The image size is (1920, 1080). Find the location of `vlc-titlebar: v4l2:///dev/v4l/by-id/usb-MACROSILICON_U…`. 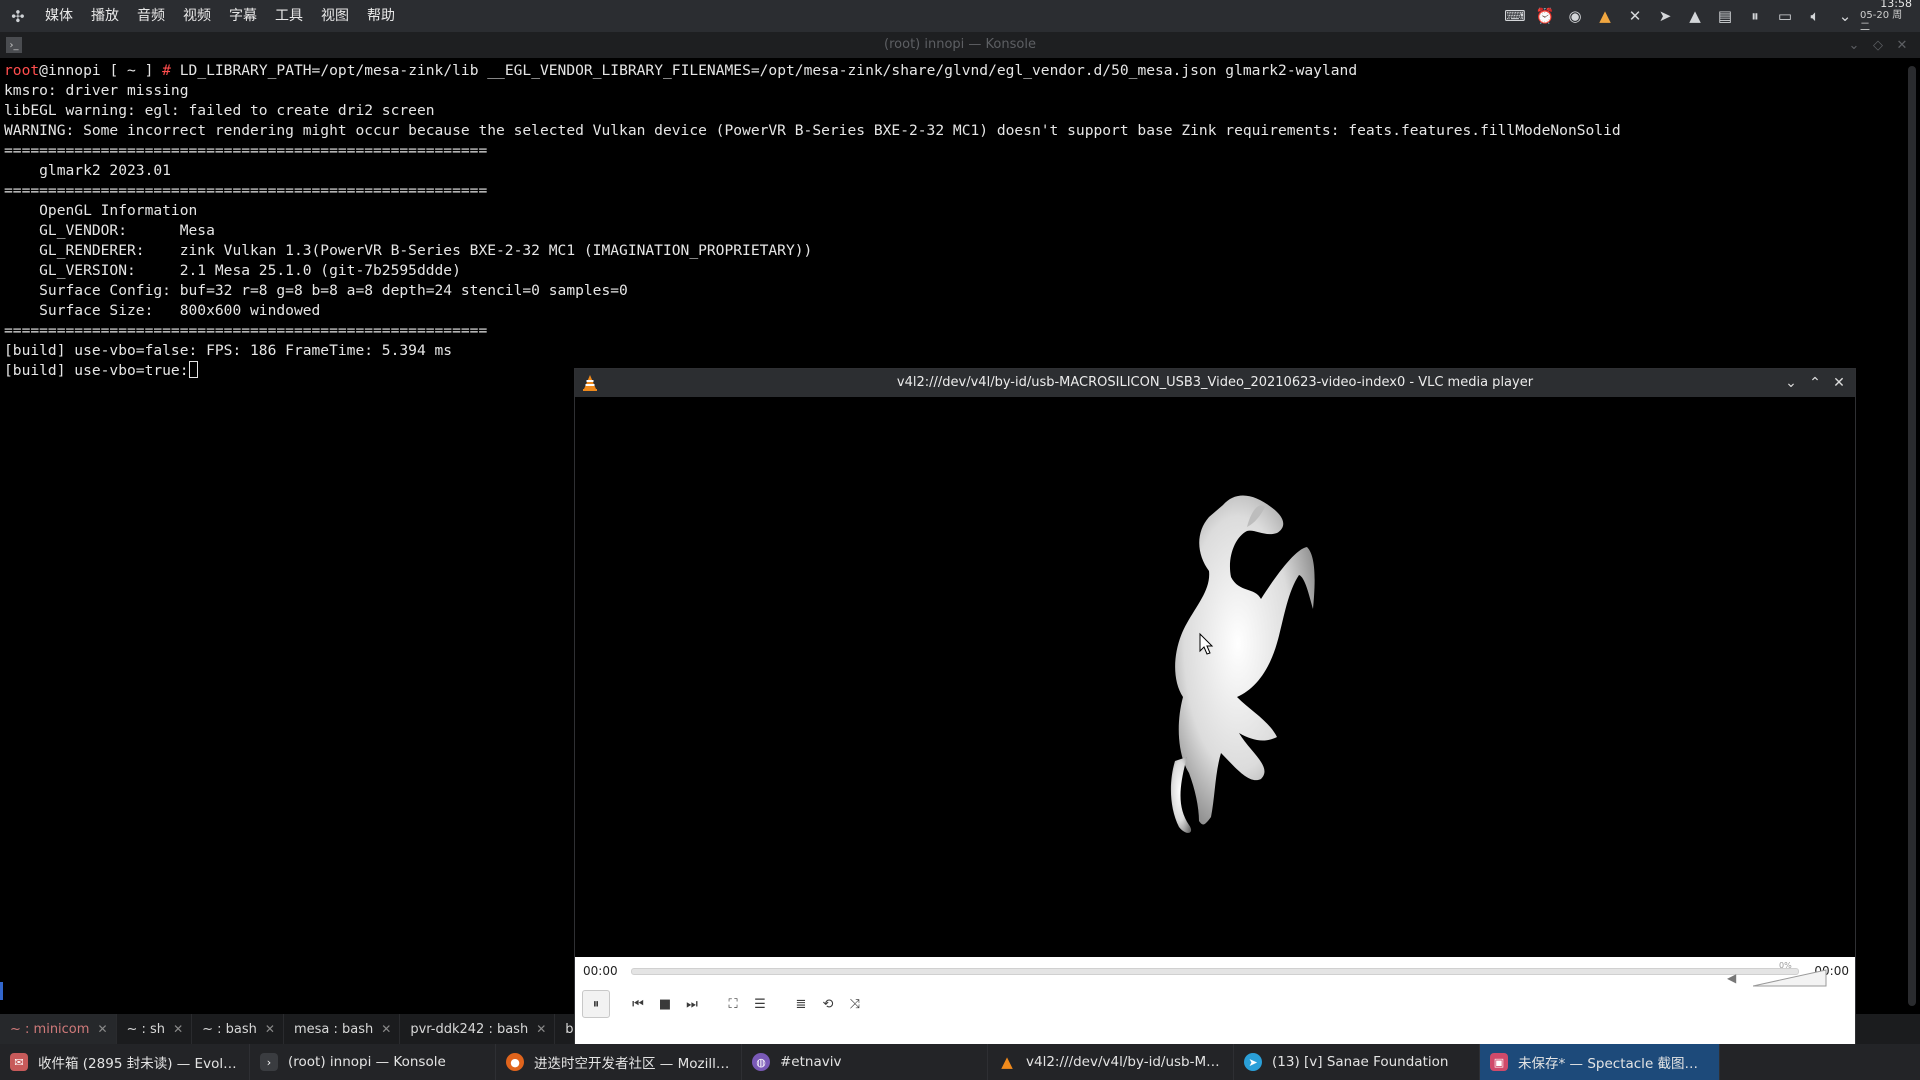

vlc-titlebar: v4l2:///dev/v4l/by-id/usb-MACROSILICON_U… is located at coordinates (1215, 383).